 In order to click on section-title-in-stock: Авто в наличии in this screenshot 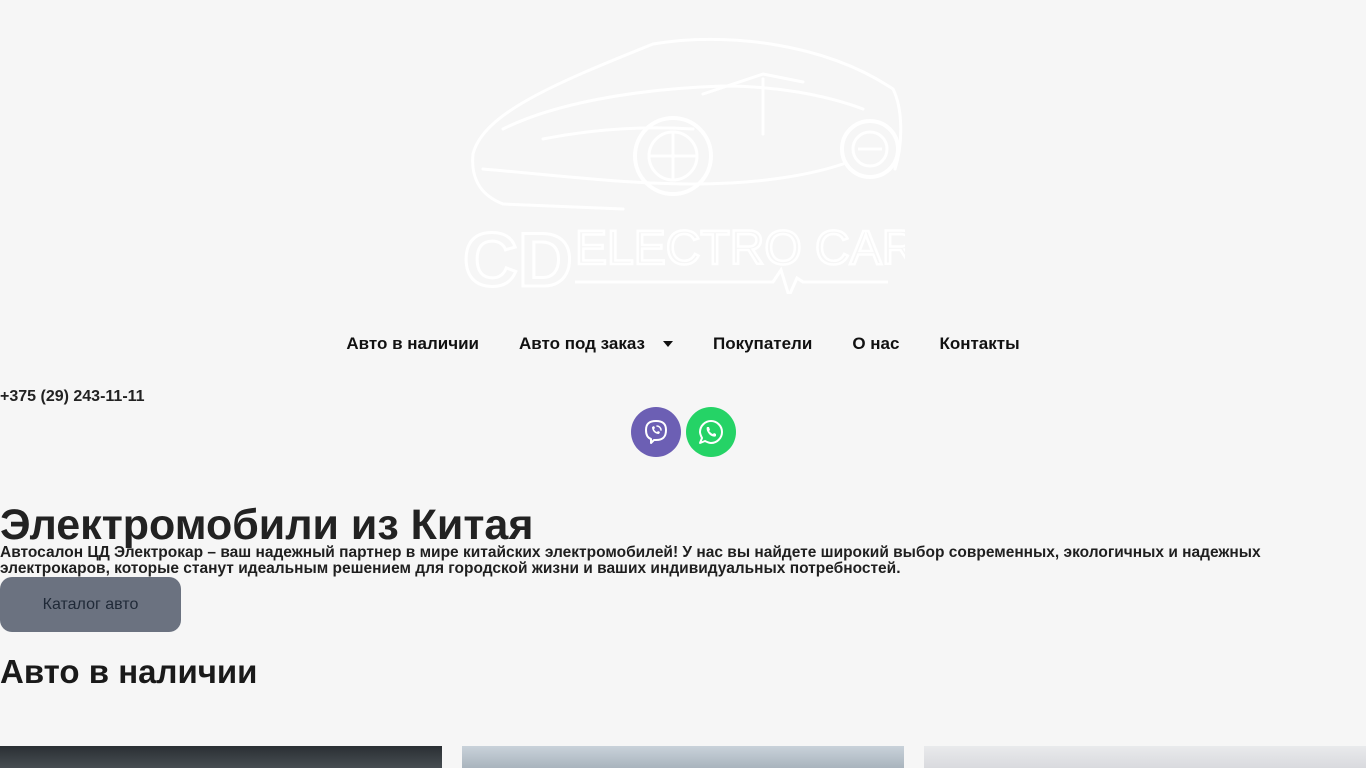, I will do `click(129, 671)`.